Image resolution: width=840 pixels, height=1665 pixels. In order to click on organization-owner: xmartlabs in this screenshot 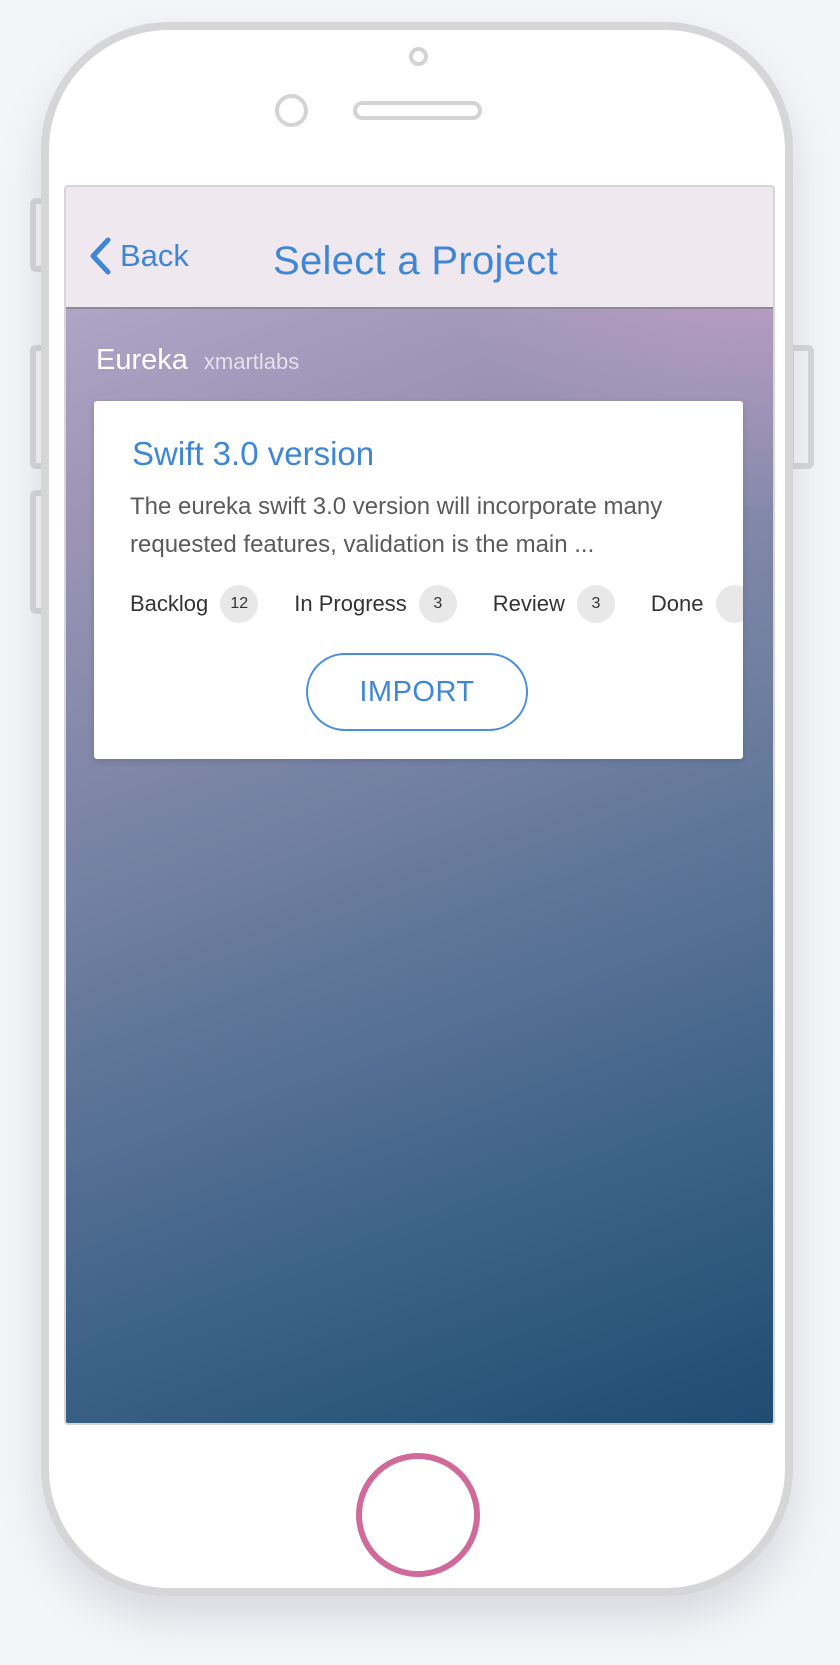, I will do `click(251, 361)`.